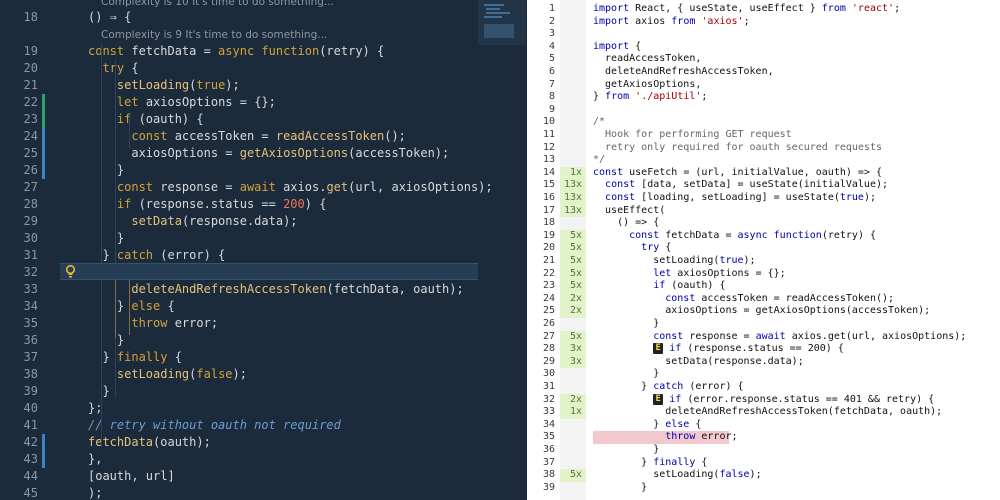 The image size is (1000, 500). I want to click on report-line-number: 17, so click(541, 211).